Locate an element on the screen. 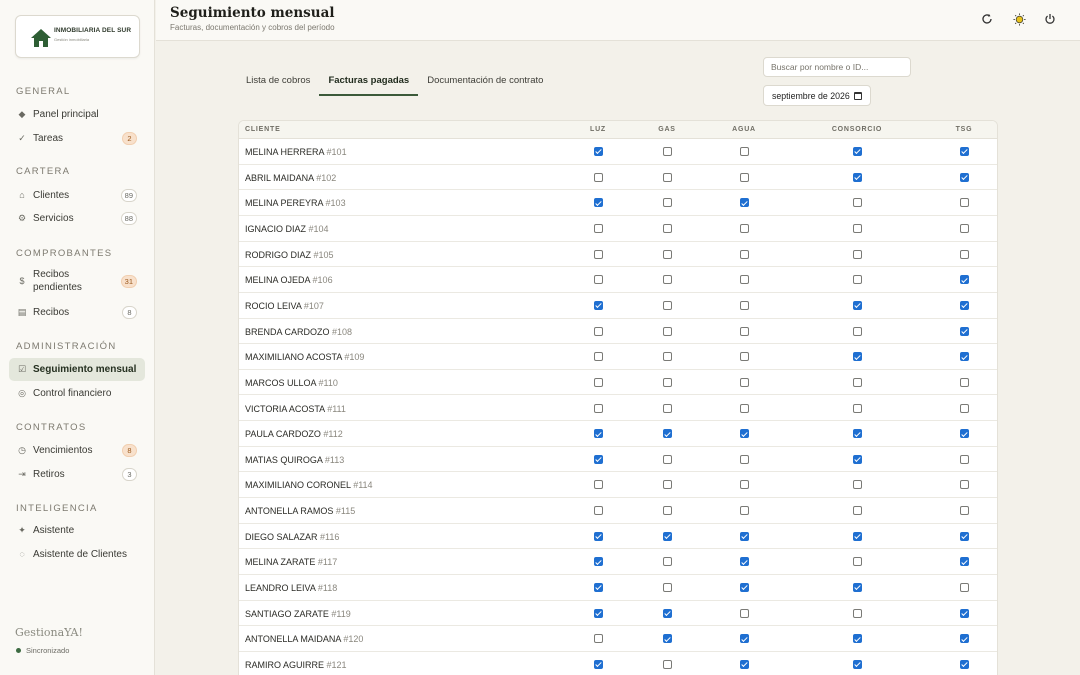 The width and height of the screenshot is (1080, 675). refresh-button is located at coordinates (987, 19).